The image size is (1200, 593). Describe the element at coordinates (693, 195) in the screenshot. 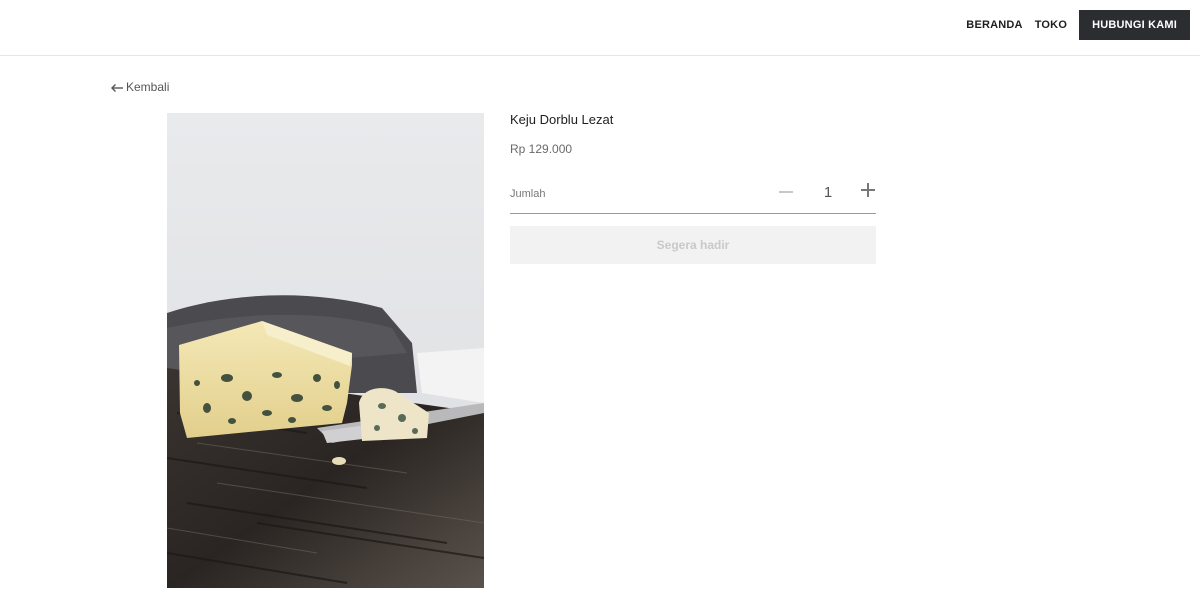

I see `quantity-stepper: Jumlah 1` at that location.